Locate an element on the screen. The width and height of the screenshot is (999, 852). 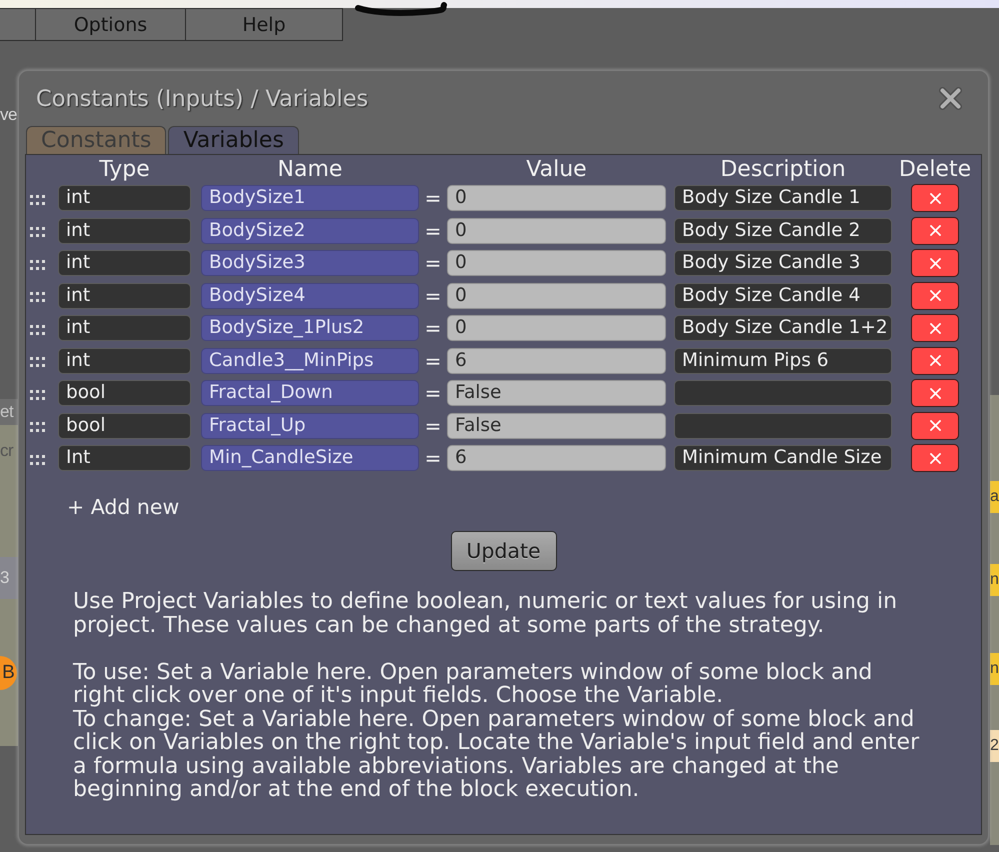
background-text: 3 is located at coordinates (4, 578).